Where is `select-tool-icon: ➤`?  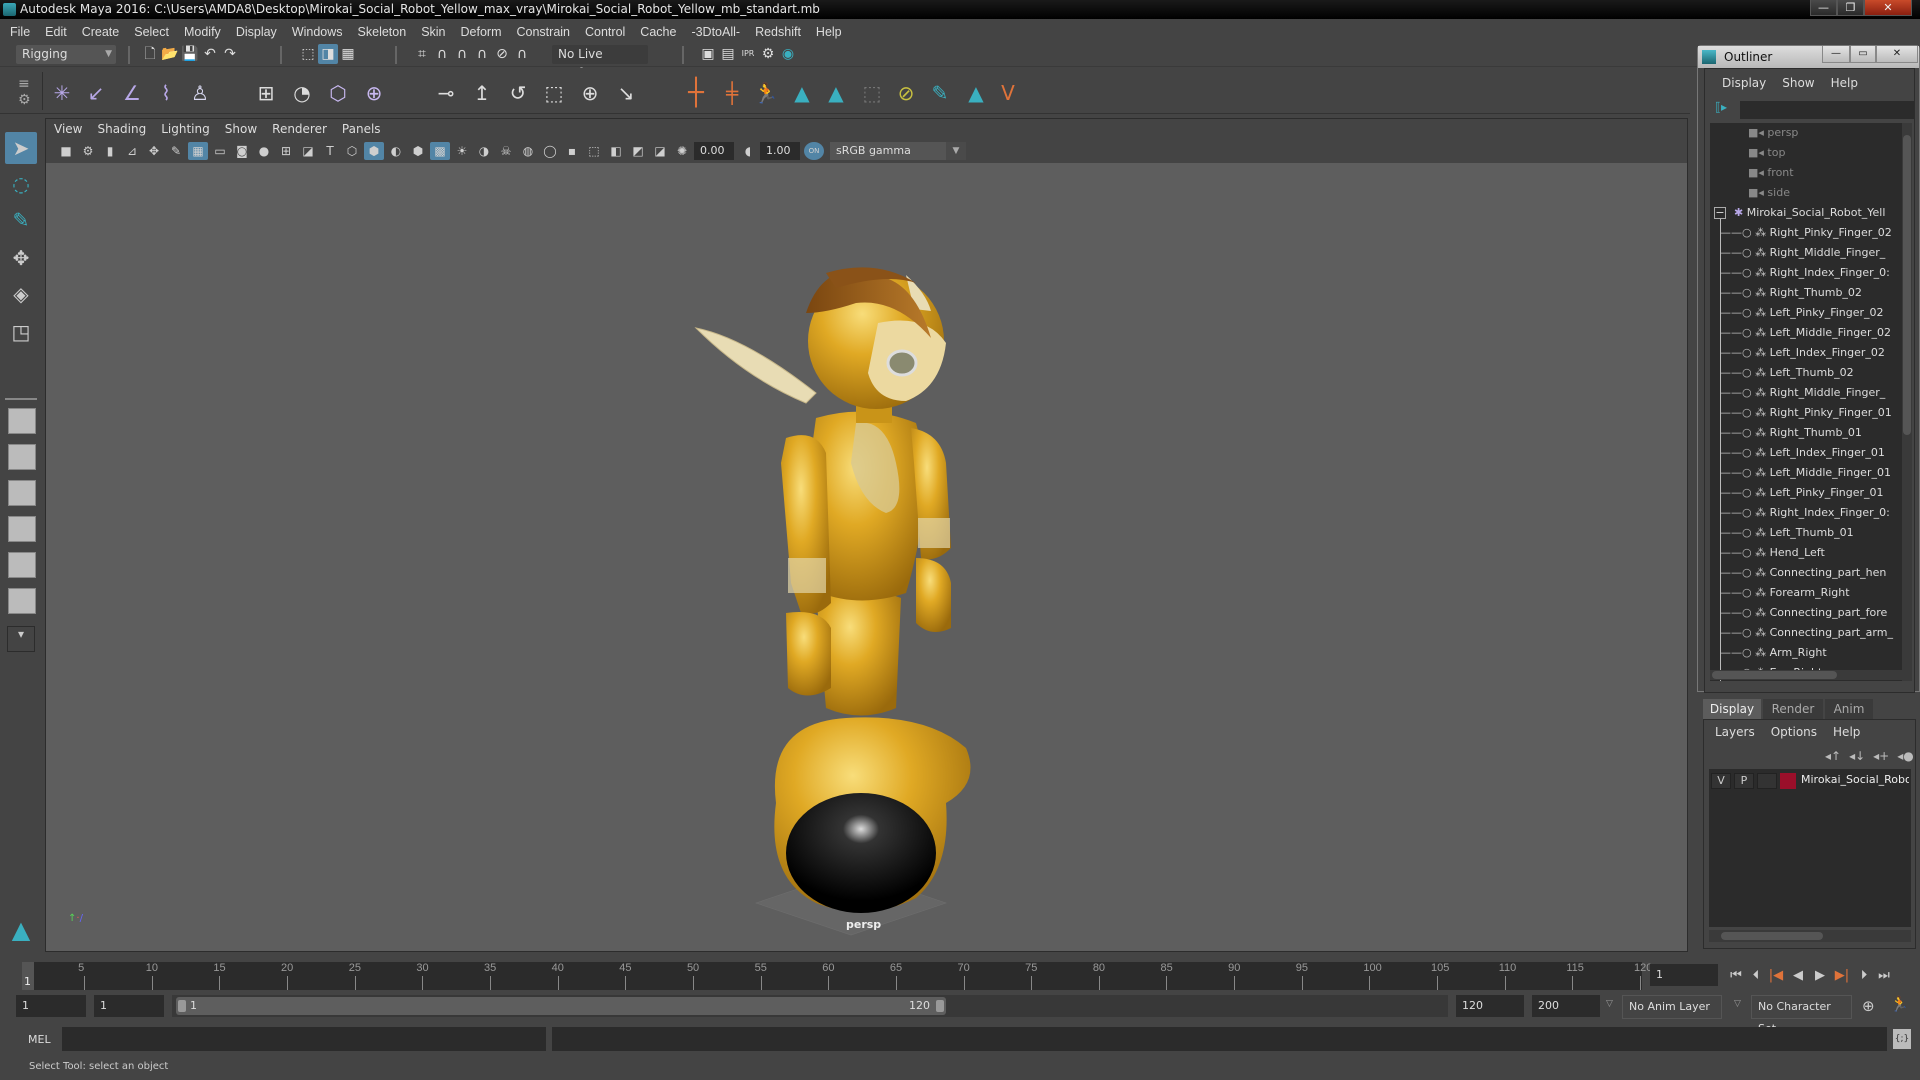
select-tool-icon: ➤ is located at coordinates (21, 148).